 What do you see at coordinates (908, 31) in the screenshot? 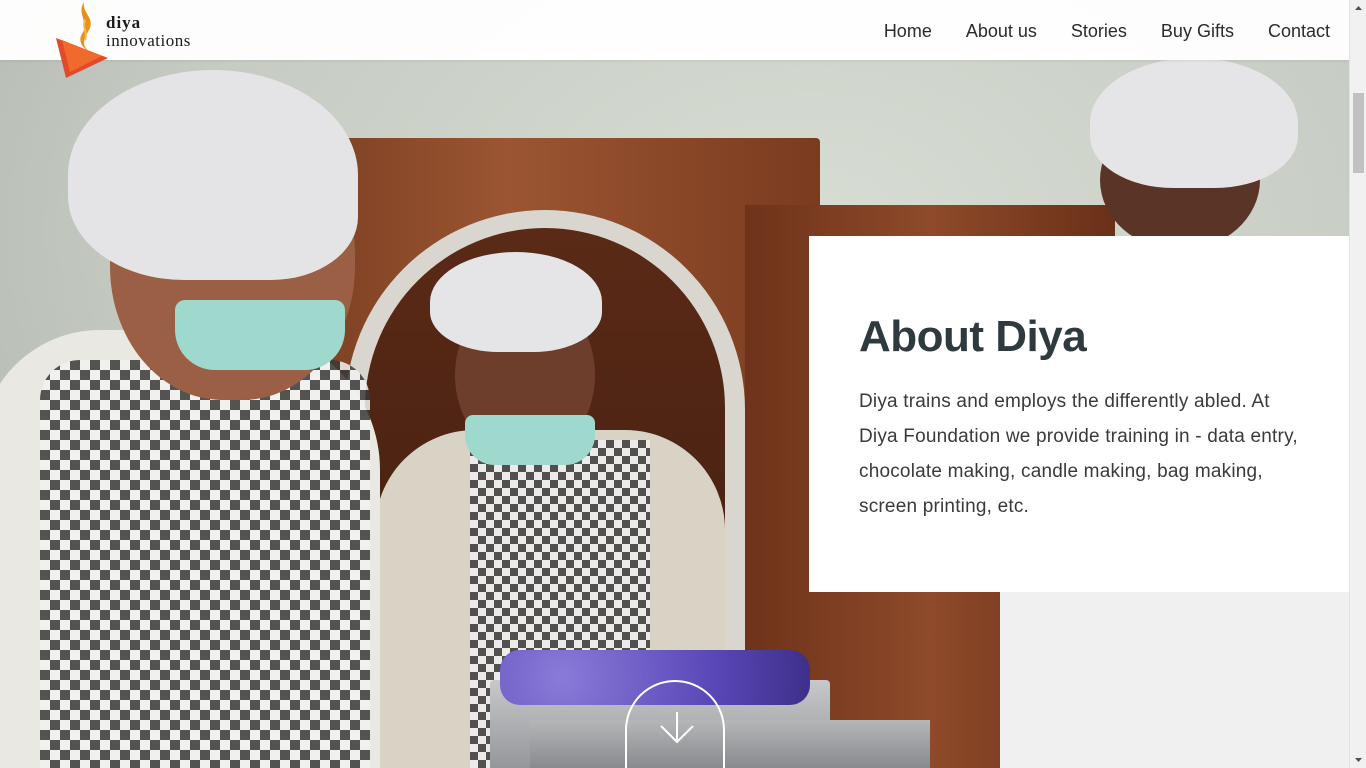
I see `nav-home: Home` at bounding box center [908, 31].